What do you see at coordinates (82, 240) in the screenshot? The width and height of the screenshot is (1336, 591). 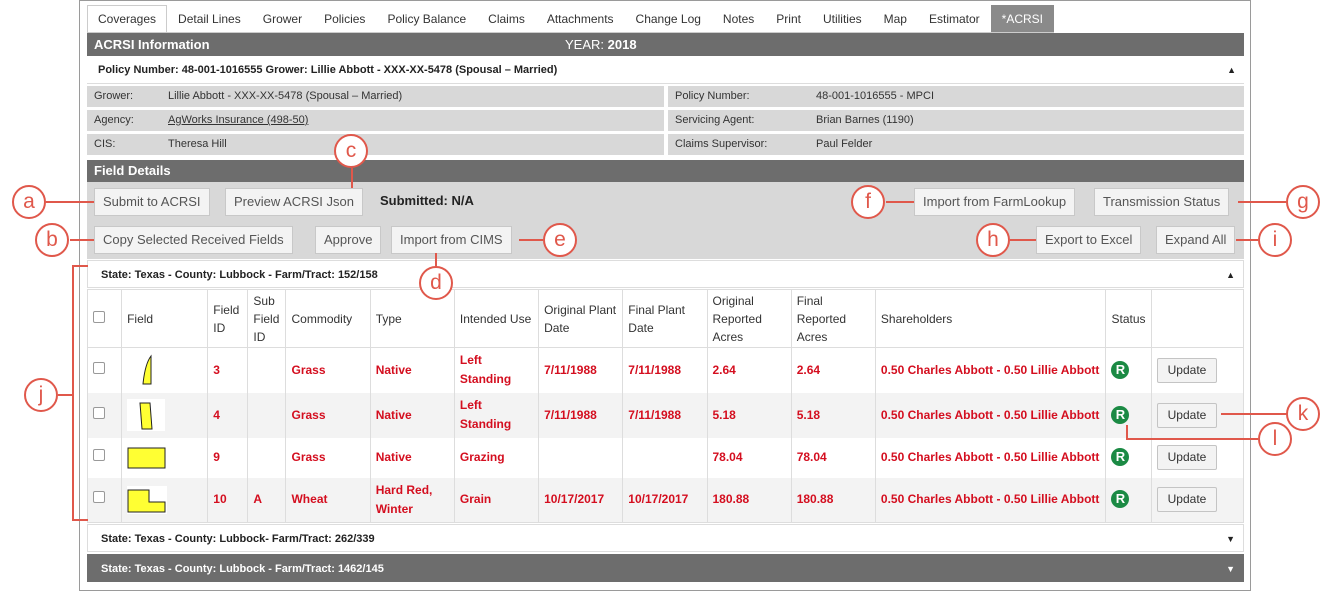 I see `callout-b-line` at bounding box center [82, 240].